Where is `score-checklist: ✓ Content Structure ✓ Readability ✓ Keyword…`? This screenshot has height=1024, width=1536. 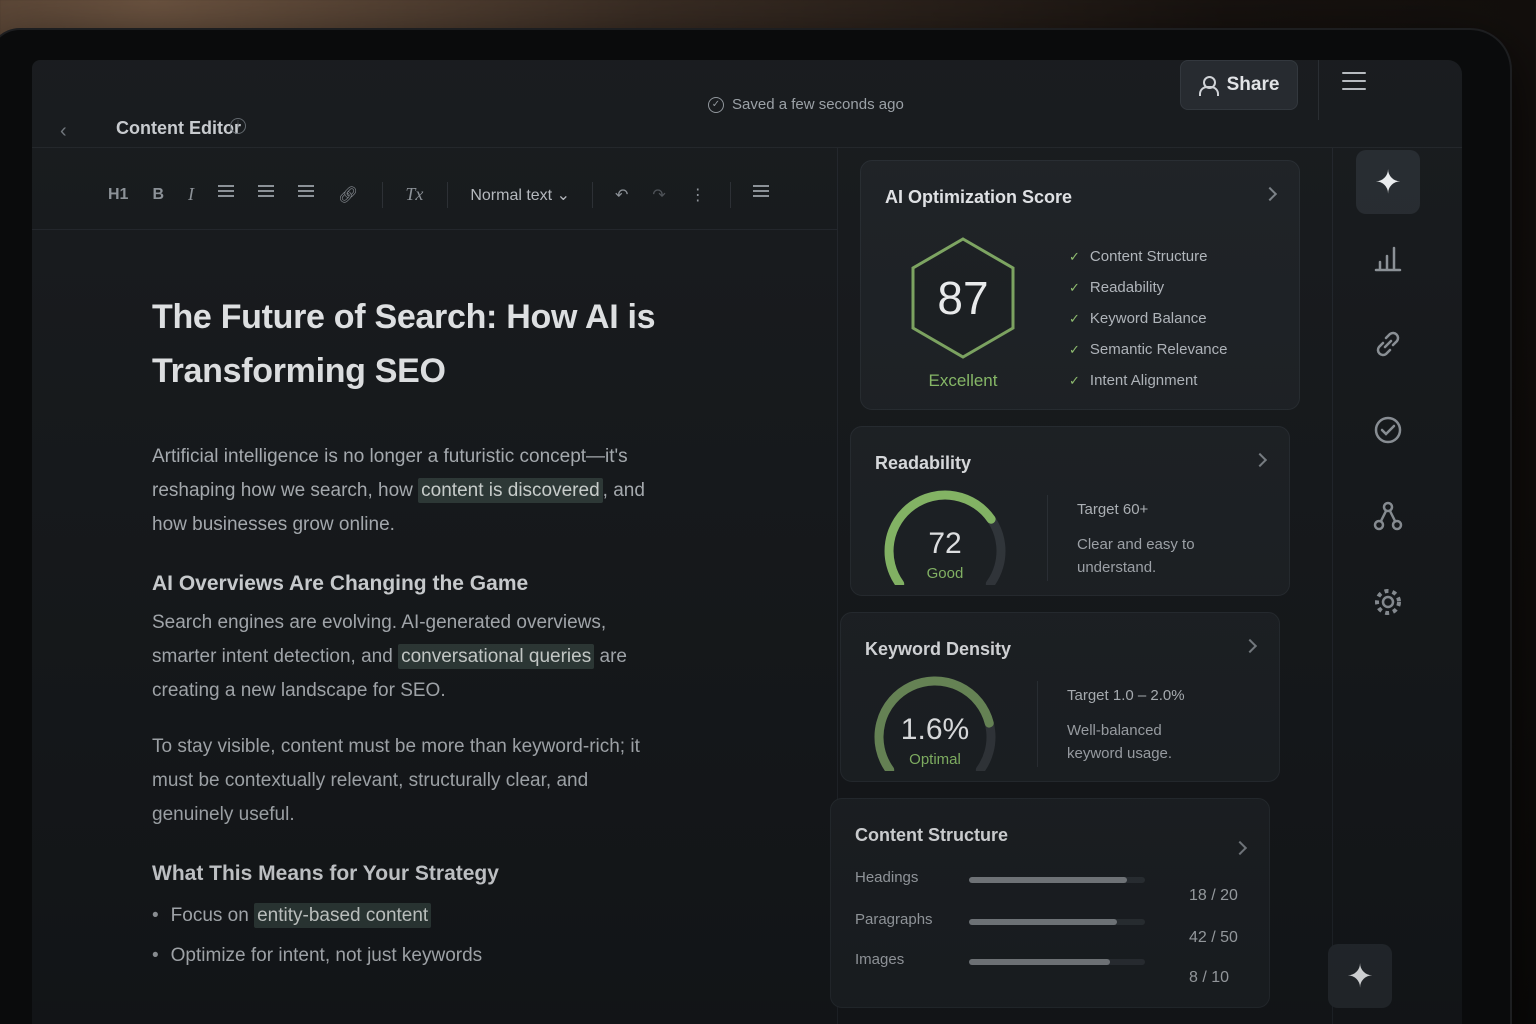
score-checklist: ✓ Content Structure ✓ Readability ✓ Keyword… is located at coordinates (1148, 318).